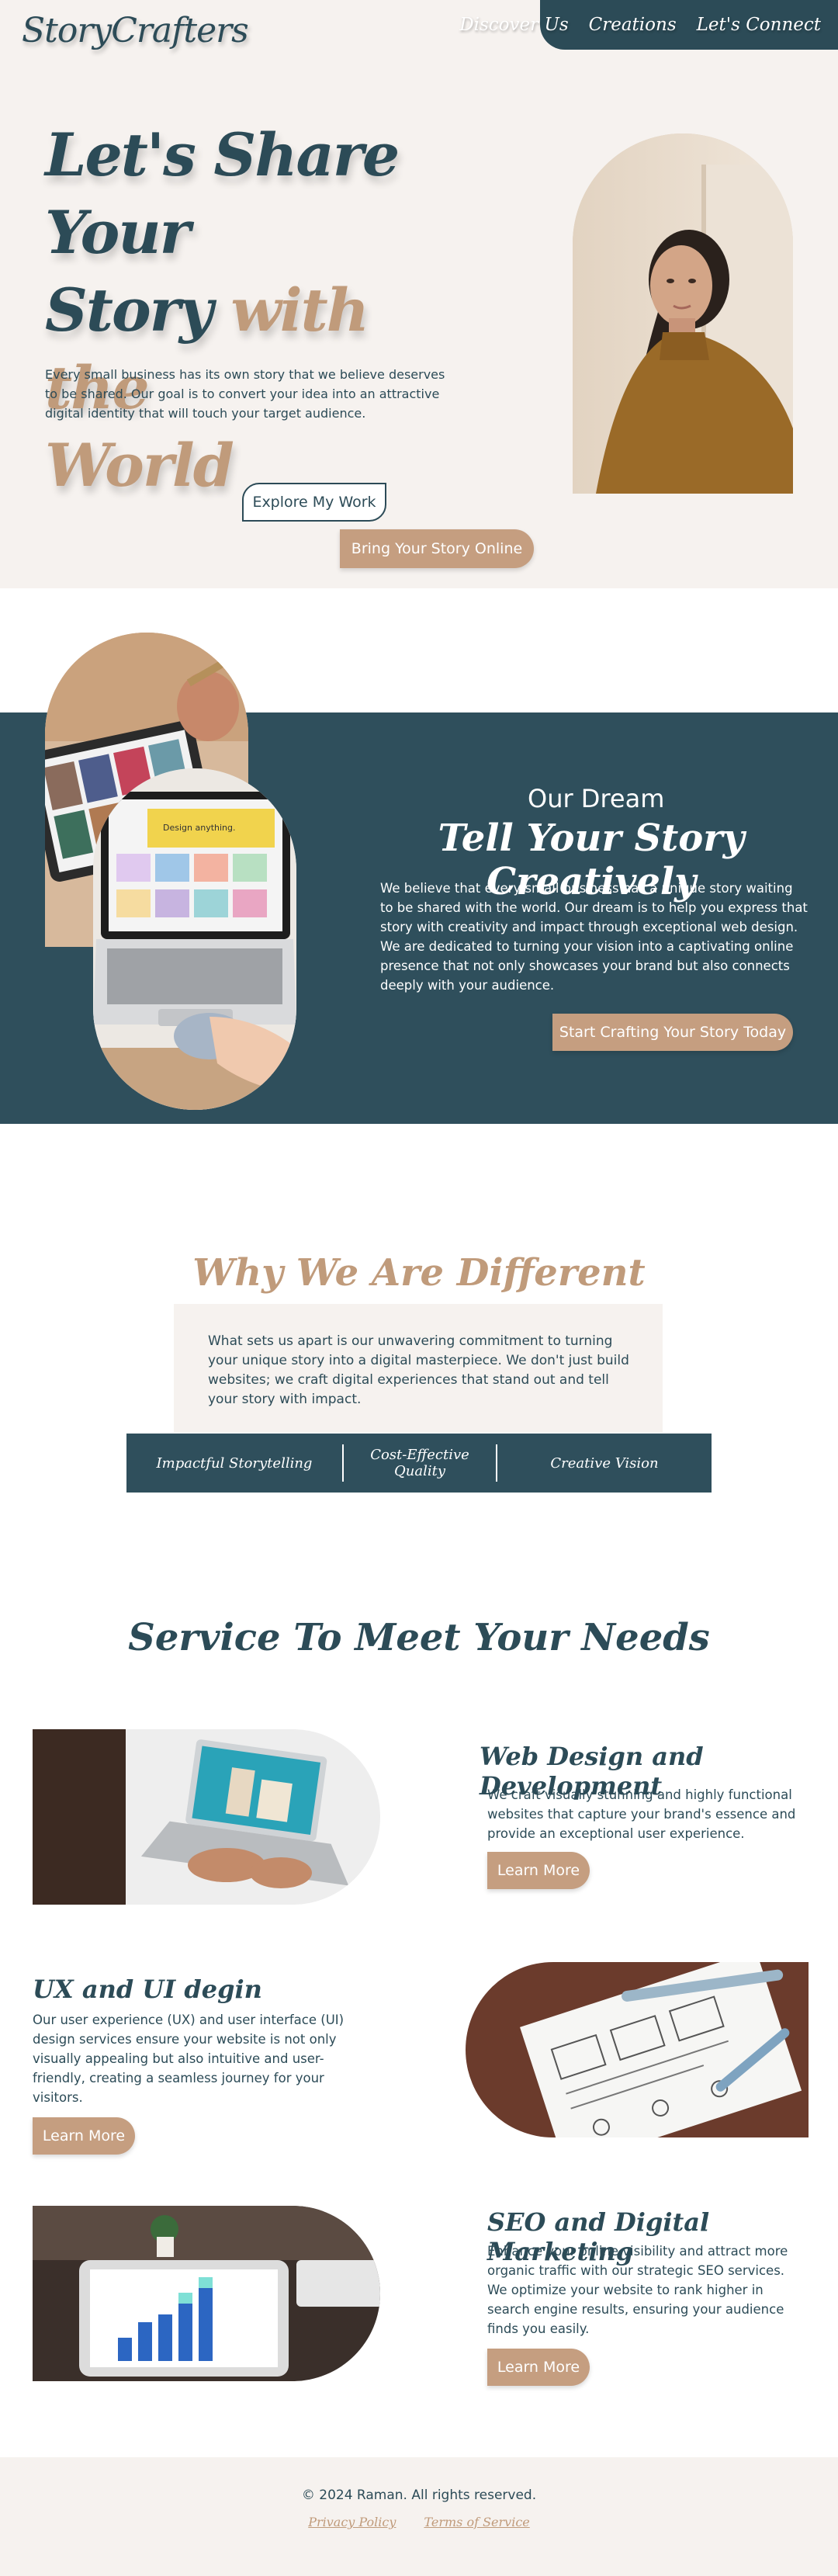 This screenshot has width=838, height=2576. I want to click on nav-creations: Creations, so click(633, 25).